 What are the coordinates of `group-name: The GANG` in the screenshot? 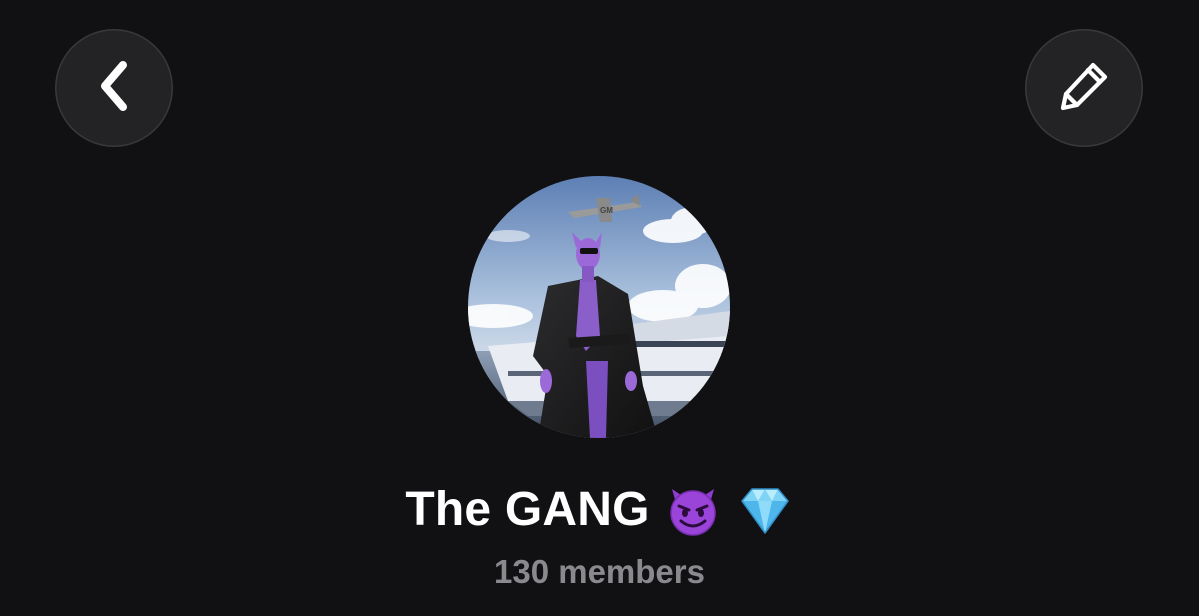 It's located at (527, 509).